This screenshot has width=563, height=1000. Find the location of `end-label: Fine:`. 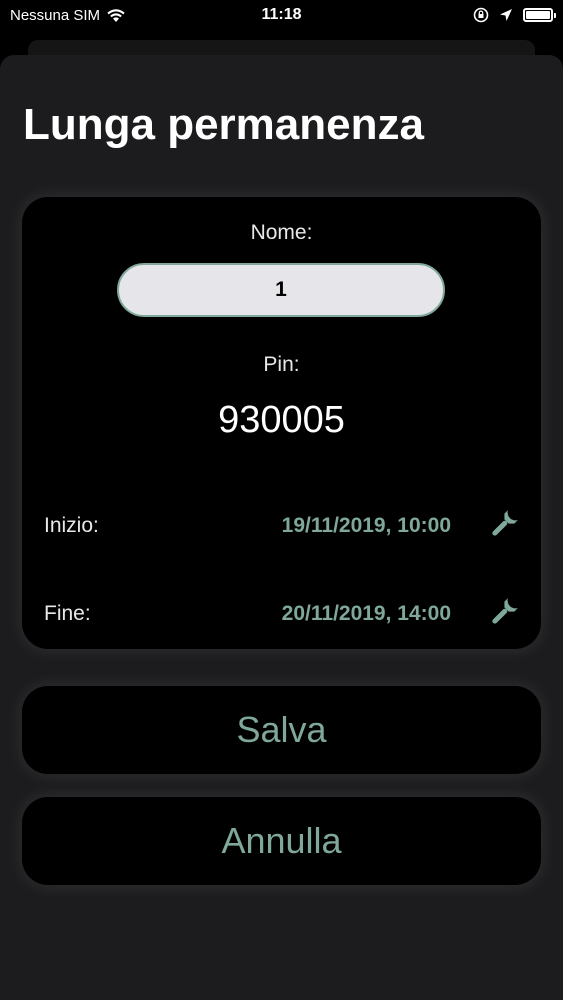

end-label: Fine: is located at coordinates (67, 613).